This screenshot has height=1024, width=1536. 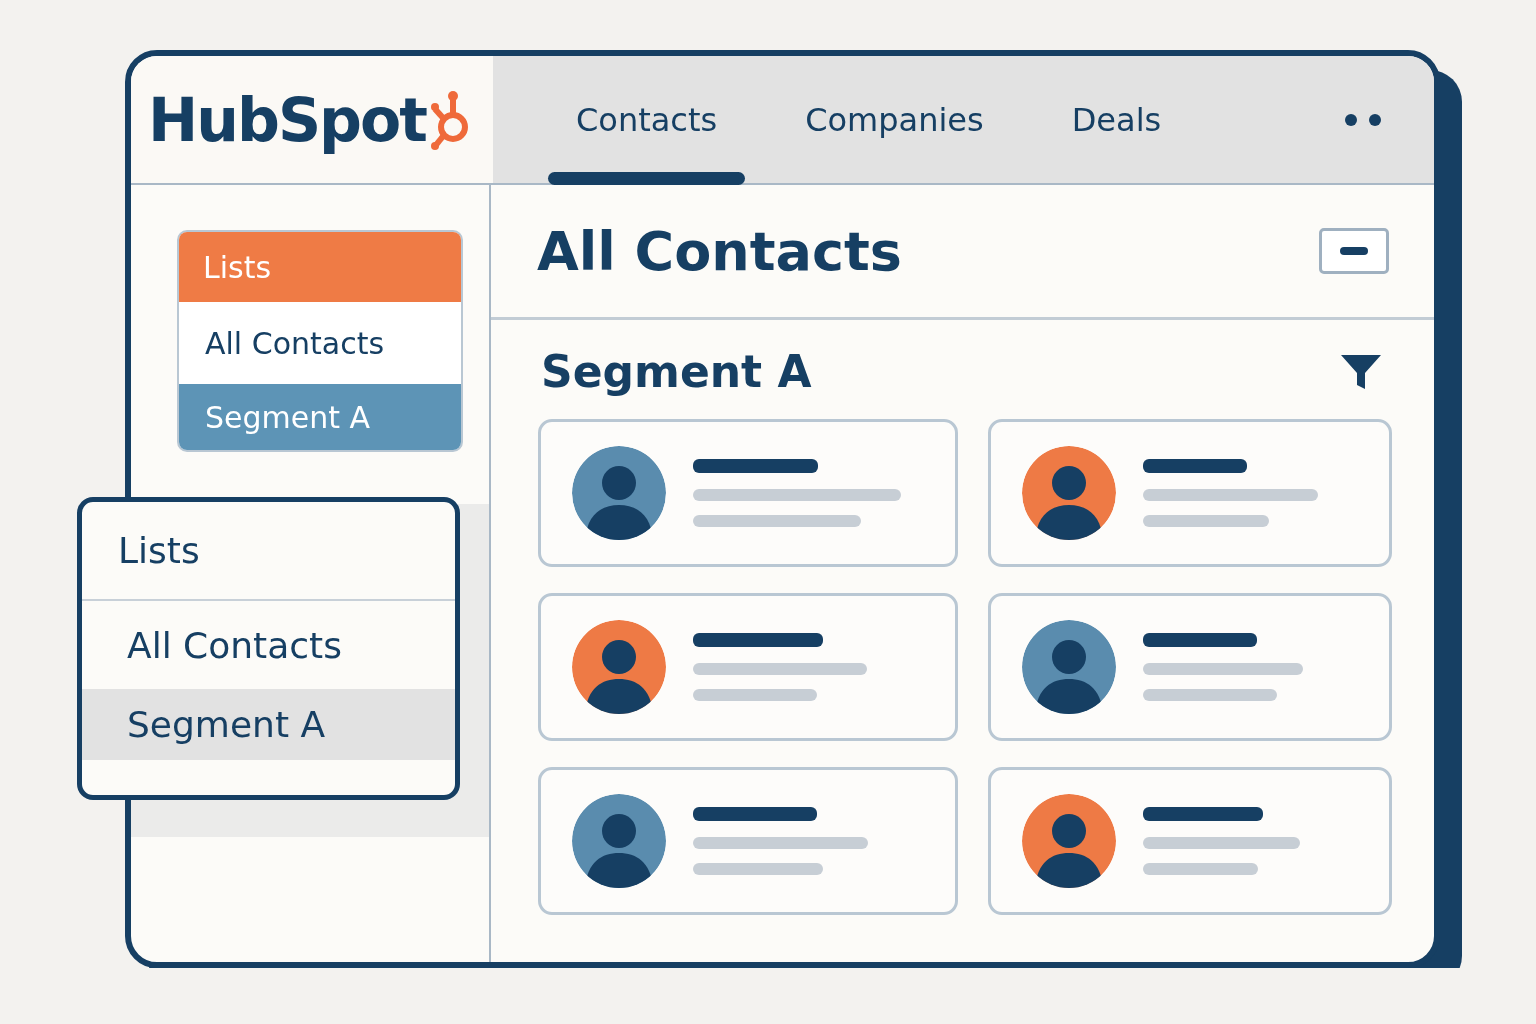 What do you see at coordinates (1361, 371) in the screenshot?
I see `filter-icon` at bounding box center [1361, 371].